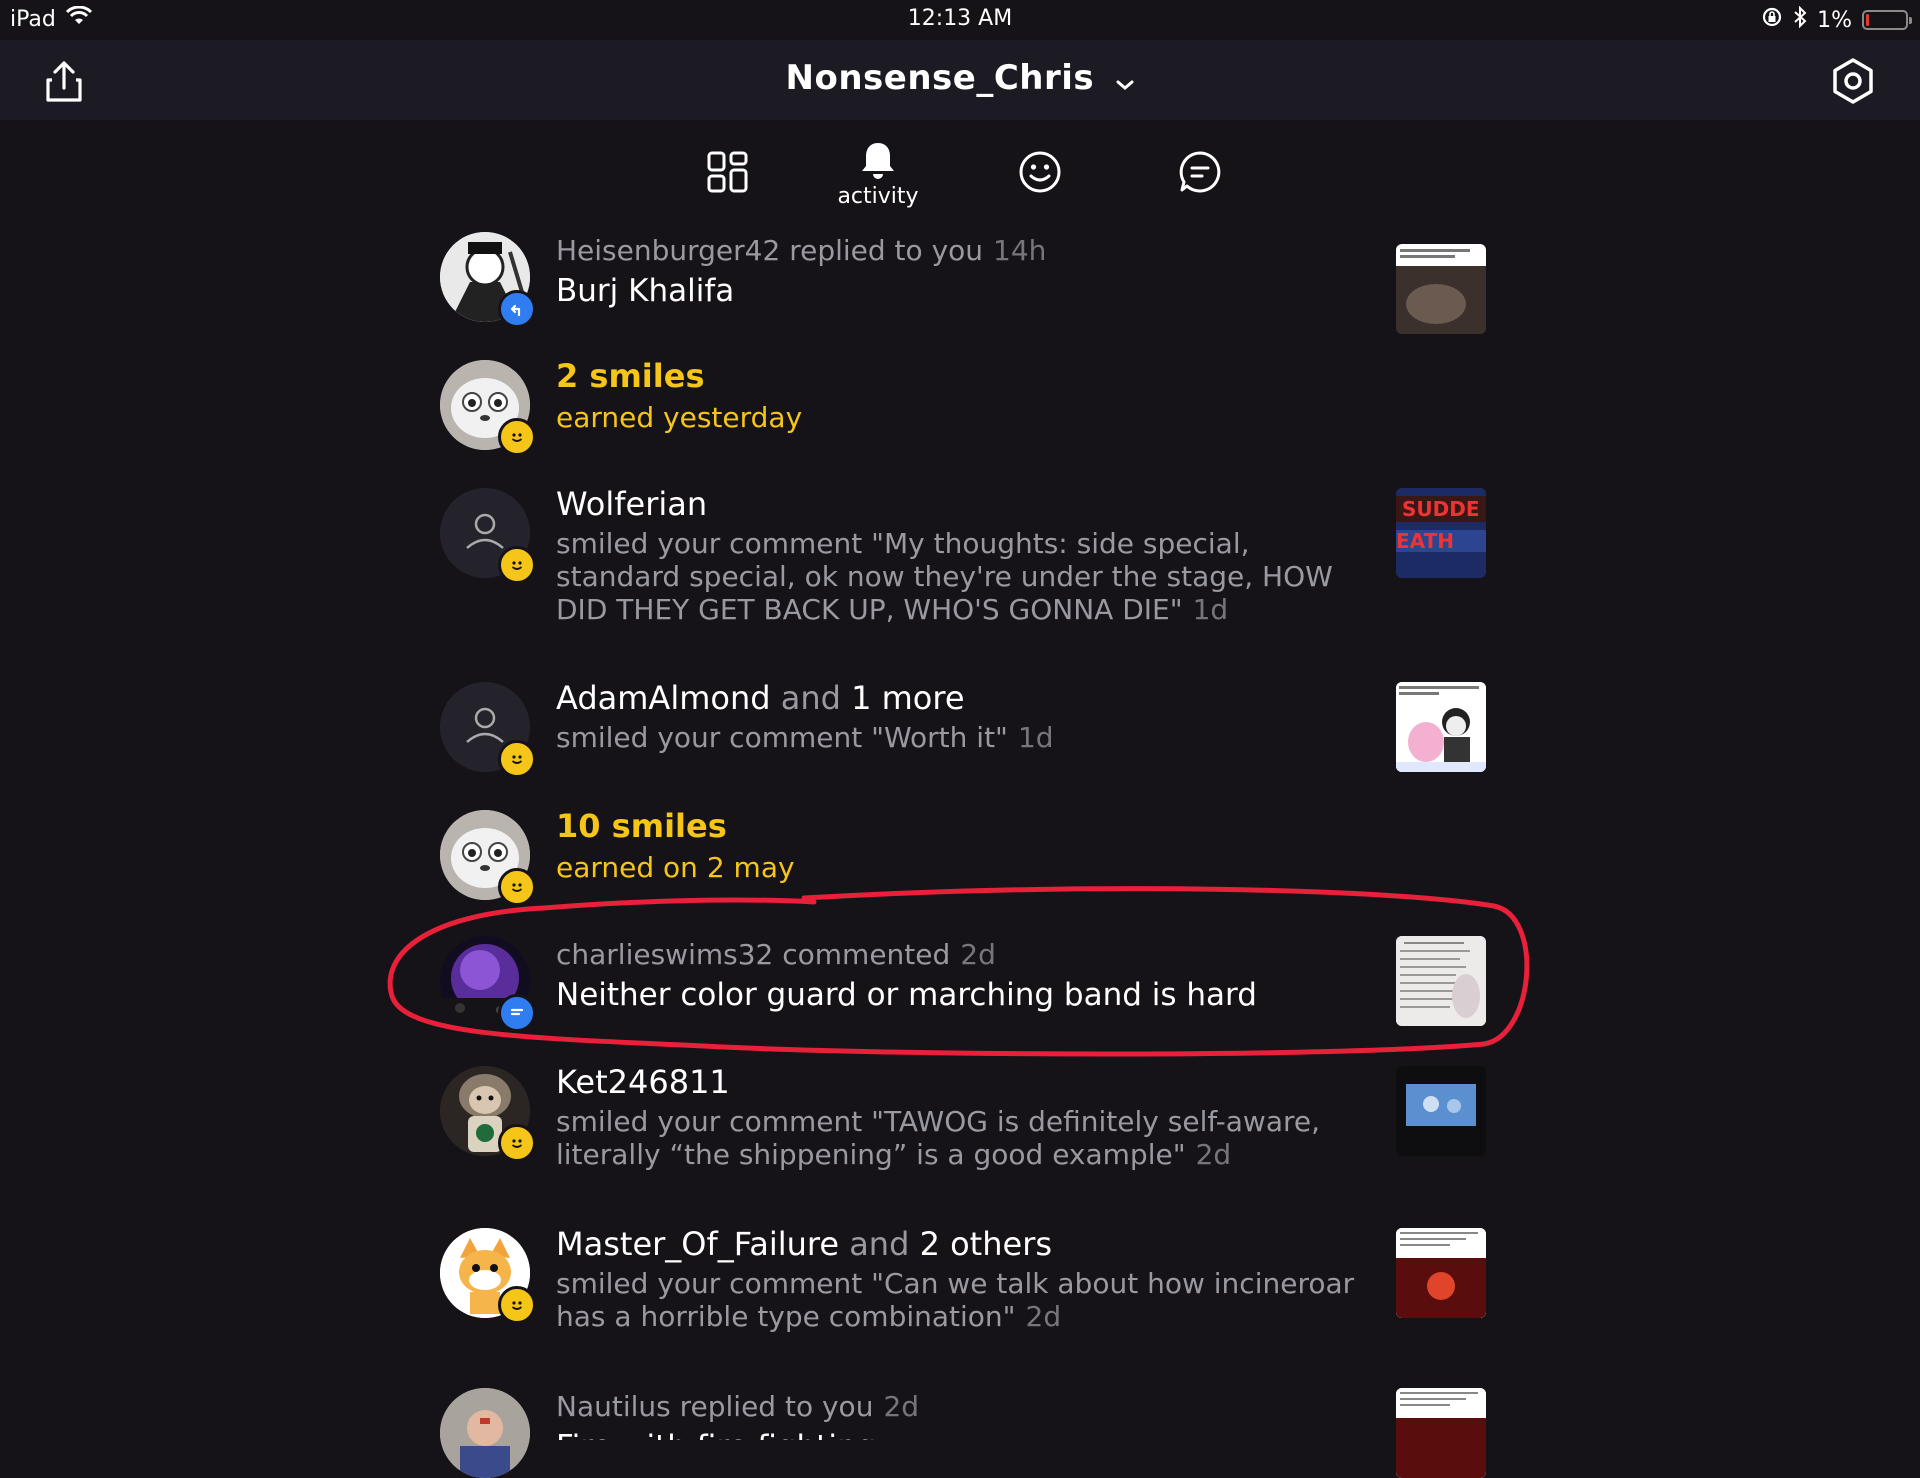 Image resolution: width=1920 pixels, height=1478 pixels. What do you see at coordinates (485, 1433) in the screenshot?
I see `avatar` at bounding box center [485, 1433].